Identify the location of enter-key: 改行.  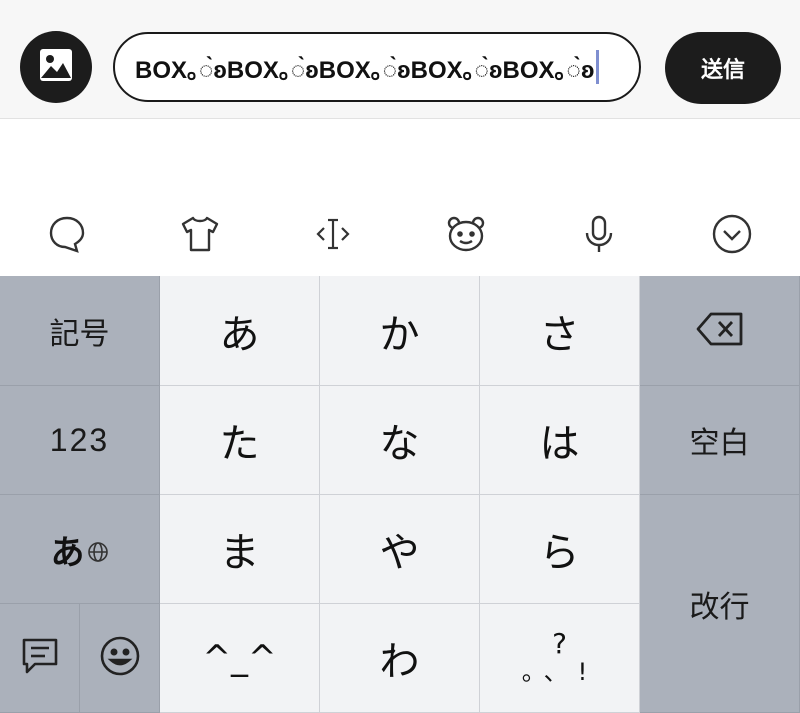
(720, 604).